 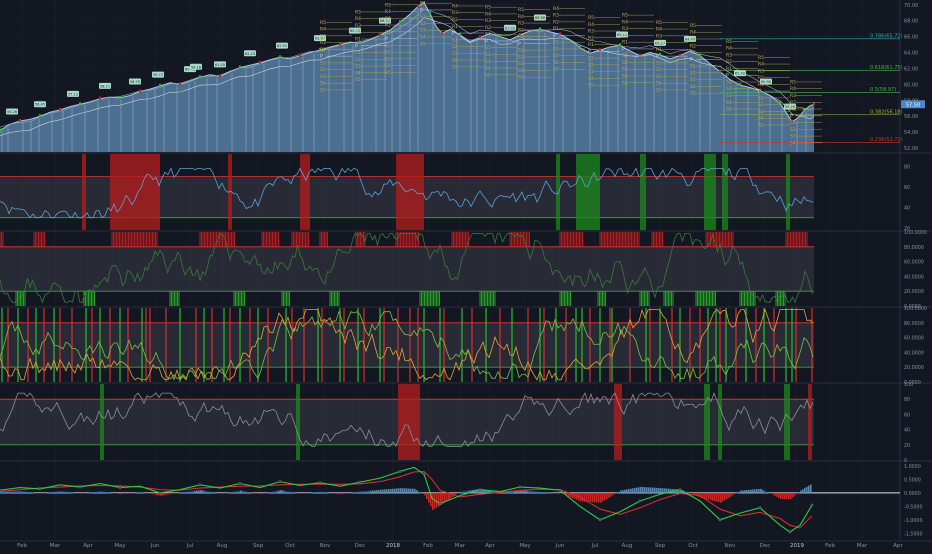 I want to click on x-tick-label: Aug, so click(x=222, y=546).